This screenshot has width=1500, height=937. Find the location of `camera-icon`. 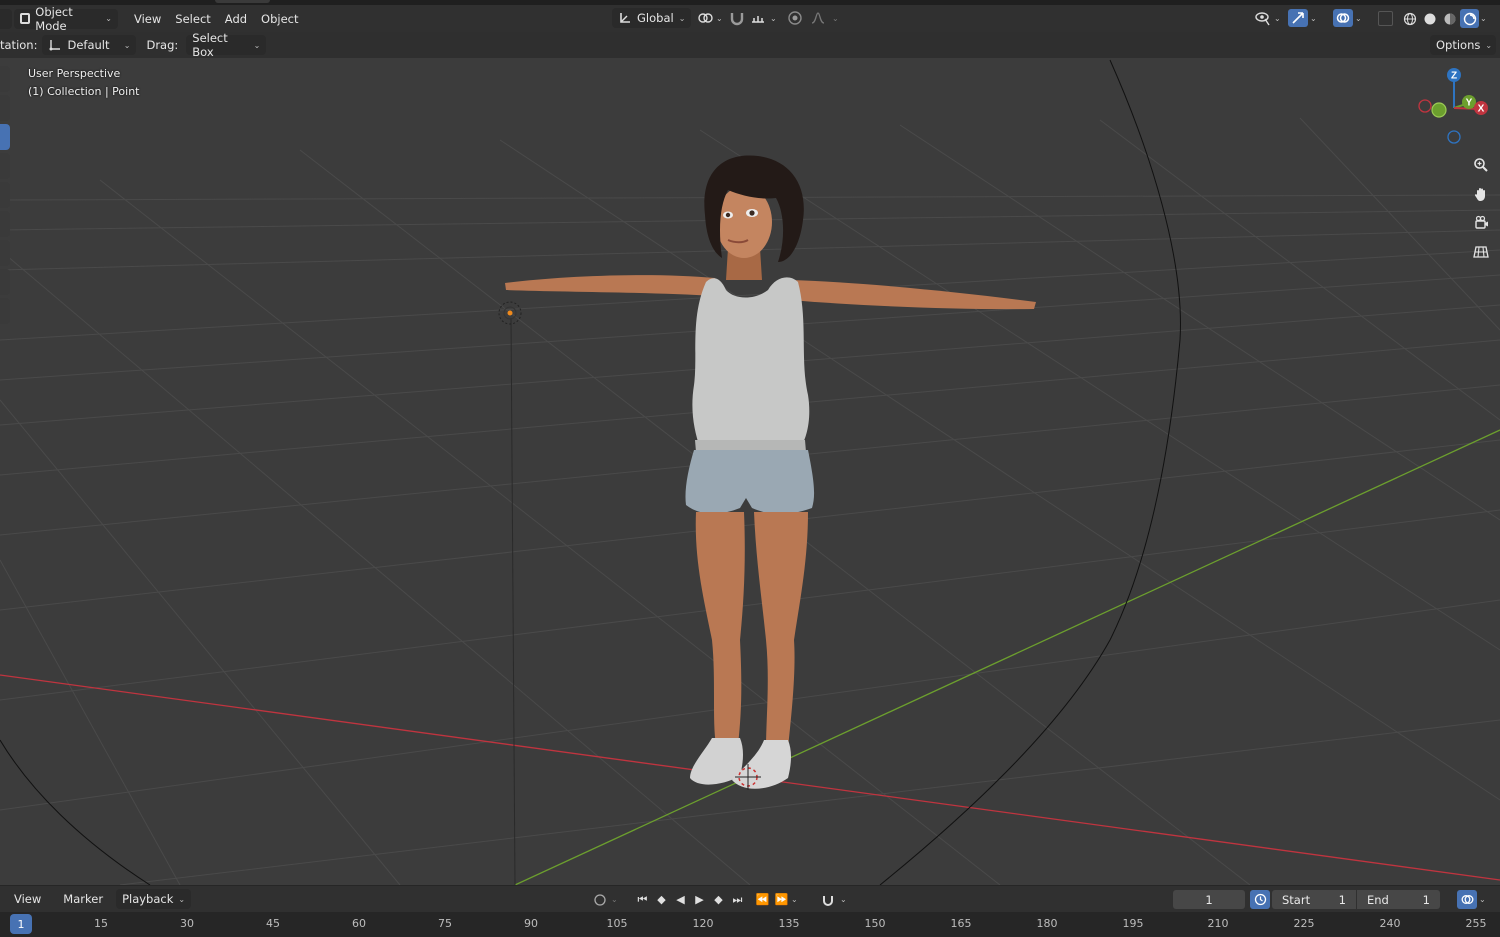

camera-icon is located at coordinates (1481, 223).